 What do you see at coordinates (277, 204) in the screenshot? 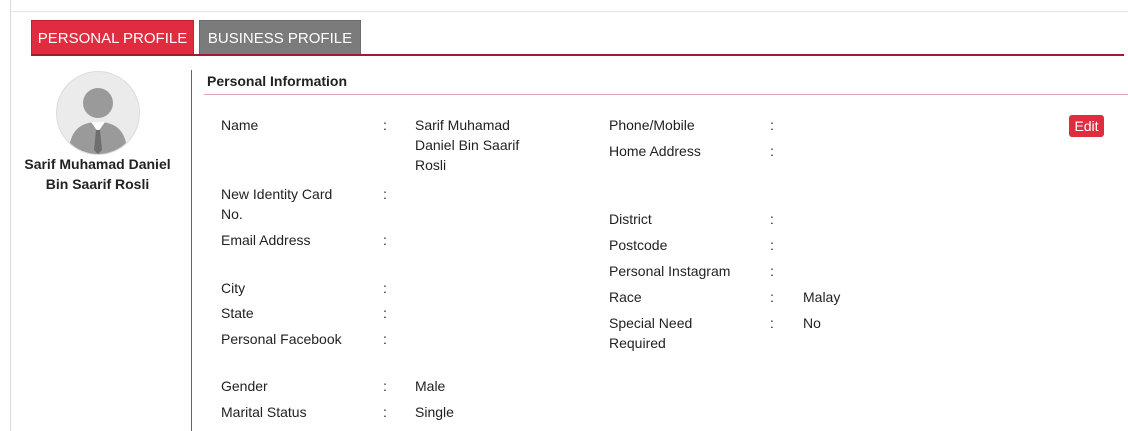
I see `field-label-new-identity-card: New Identity Card No.` at bounding box center [277, 204].